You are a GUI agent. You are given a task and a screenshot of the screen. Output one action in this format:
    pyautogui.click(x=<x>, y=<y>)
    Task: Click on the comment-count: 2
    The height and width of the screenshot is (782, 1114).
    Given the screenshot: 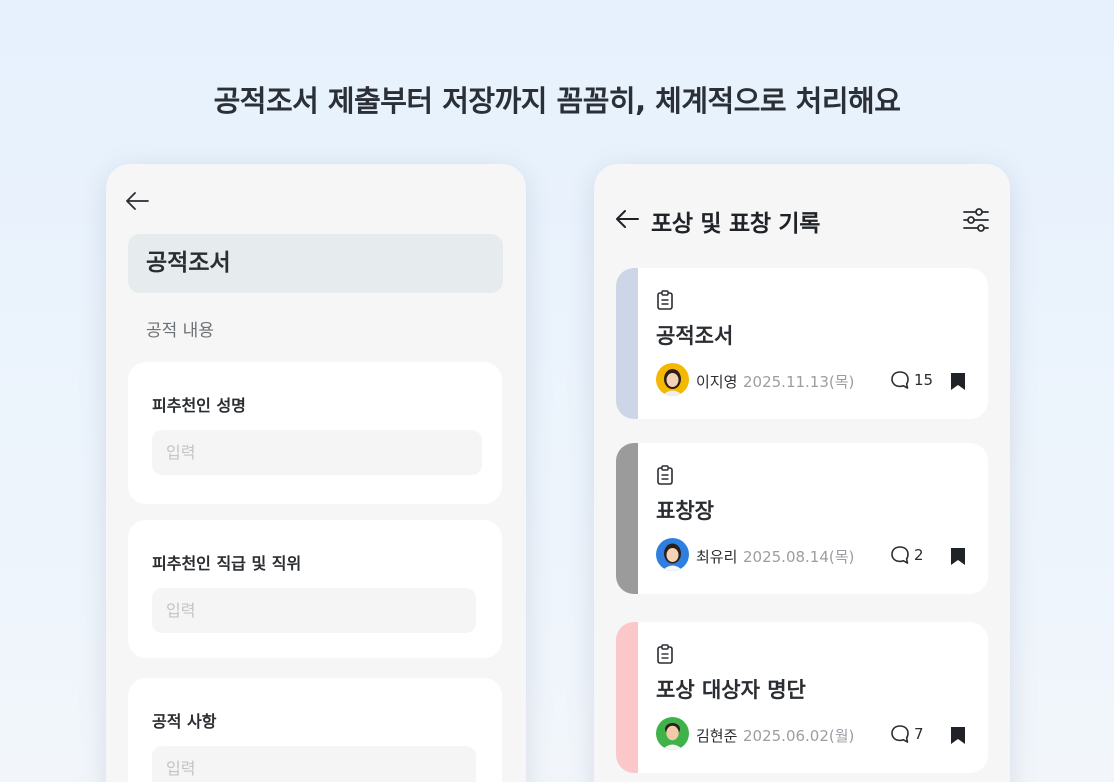 What is the action you would take?
    pyautogui.click(x=919, y=555)
    